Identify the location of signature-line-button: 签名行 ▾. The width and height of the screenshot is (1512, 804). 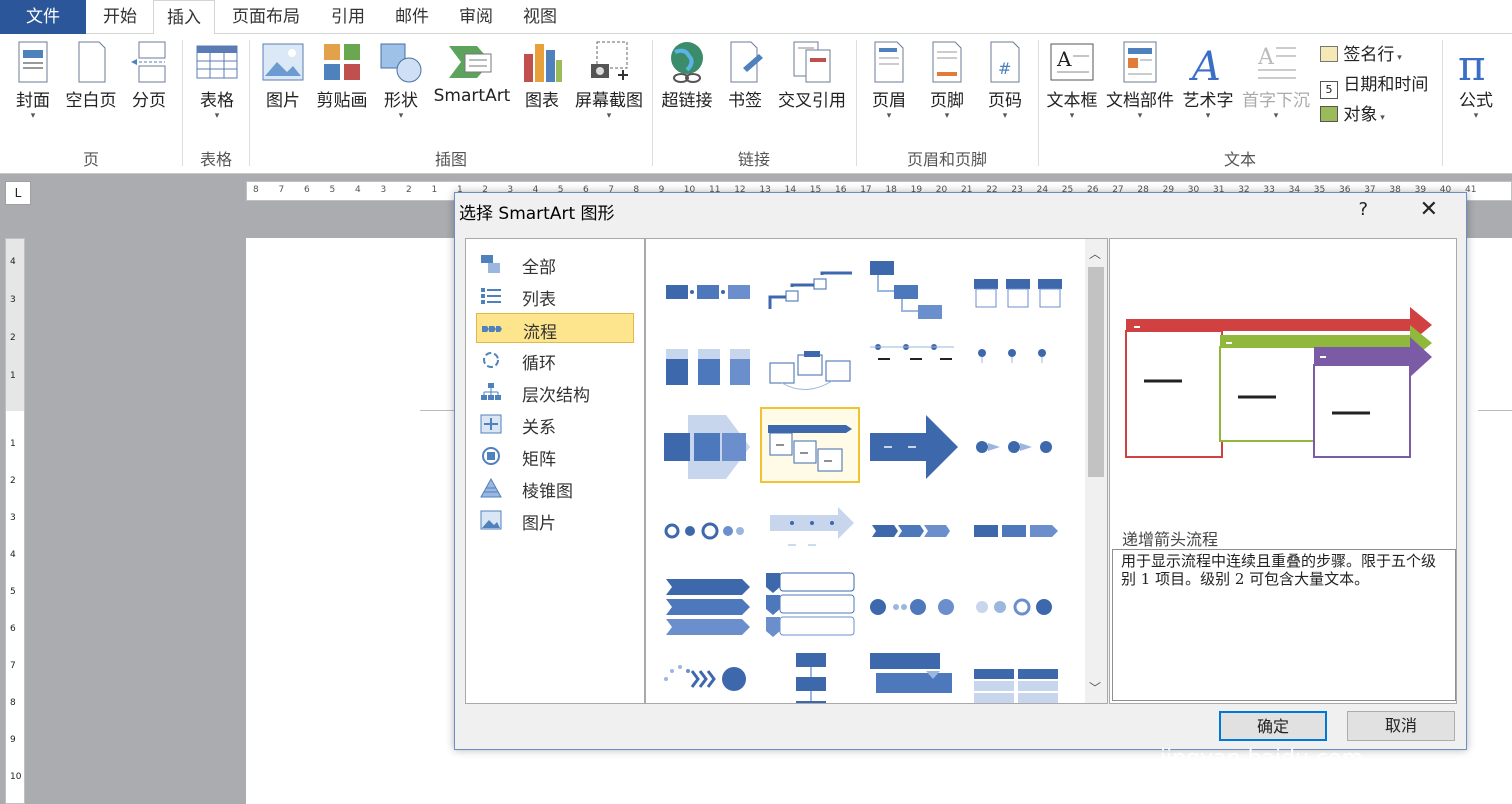
(1361, 52).